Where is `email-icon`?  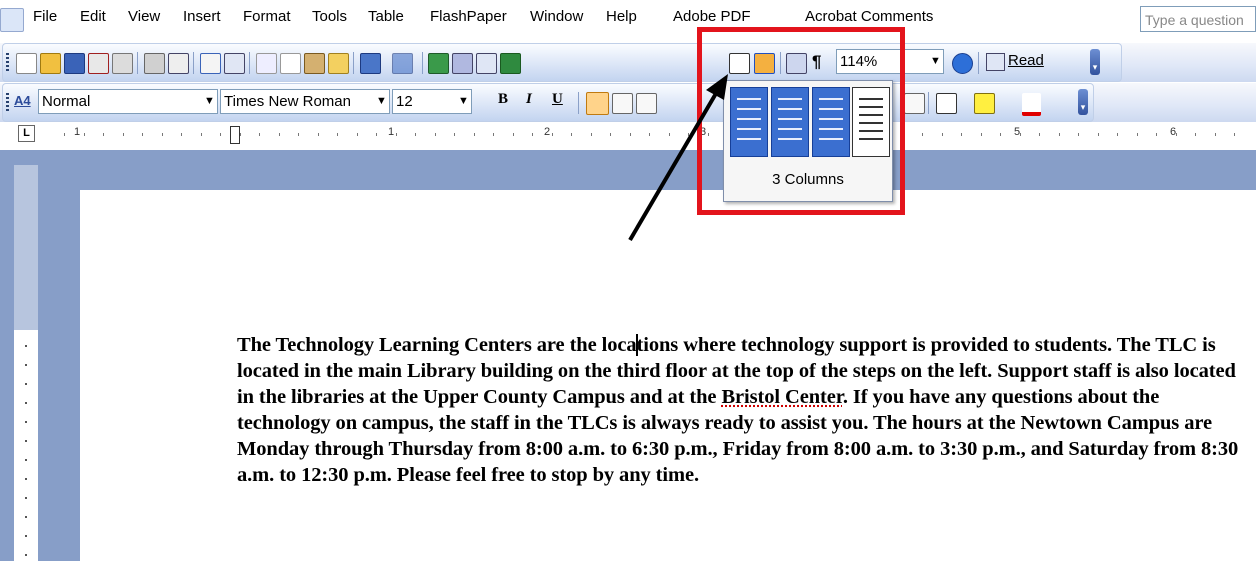 email-icon is located at coordinates (122, 63).